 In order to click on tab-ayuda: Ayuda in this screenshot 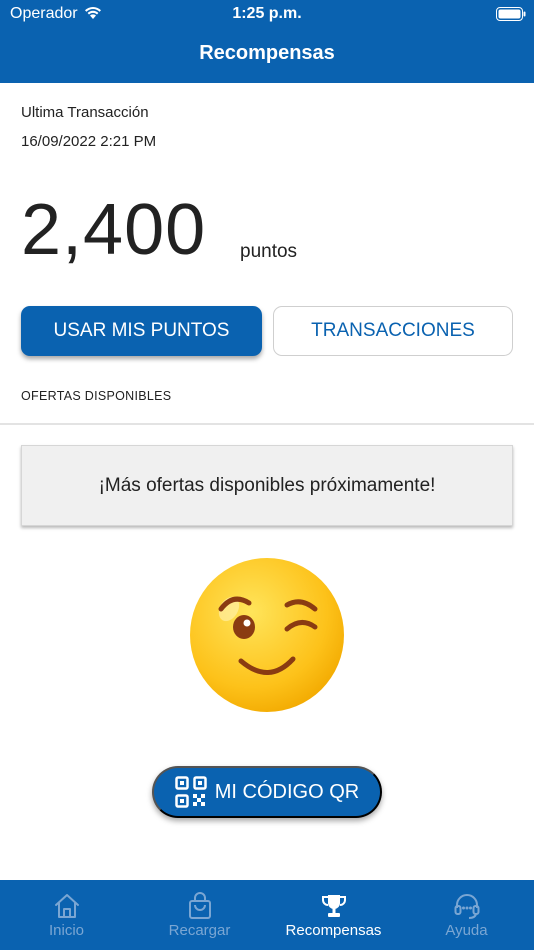, I will do `click(466, 915)`.